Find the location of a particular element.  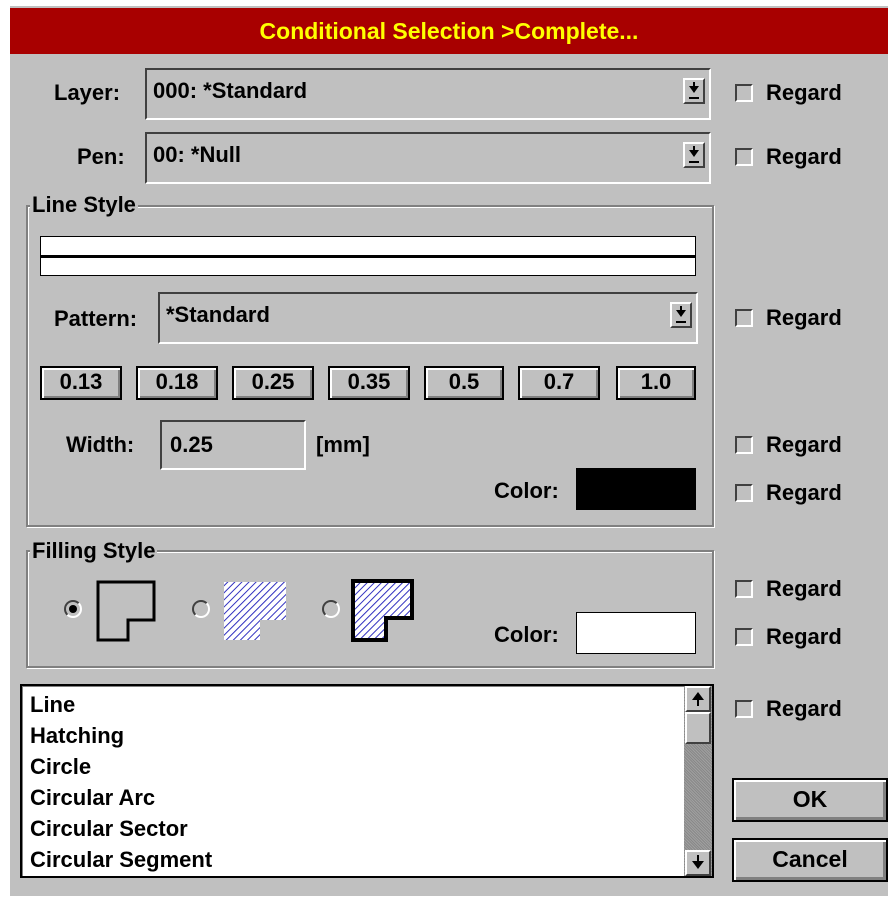

width-preset-button: 0.18 is located at coordinates (177, 383).